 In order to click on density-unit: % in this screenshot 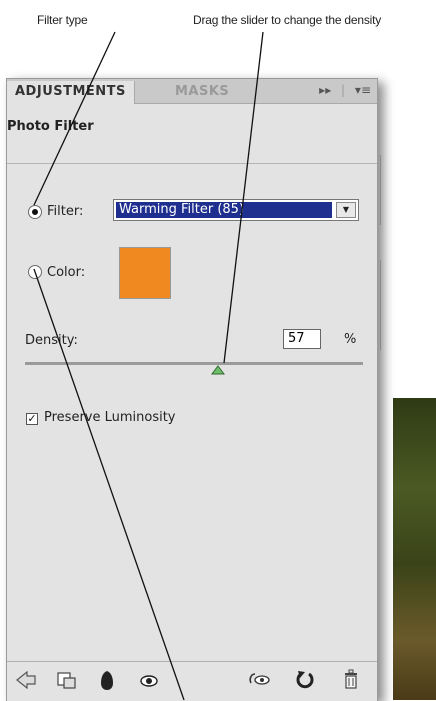, I will do `click(350, 339)`.